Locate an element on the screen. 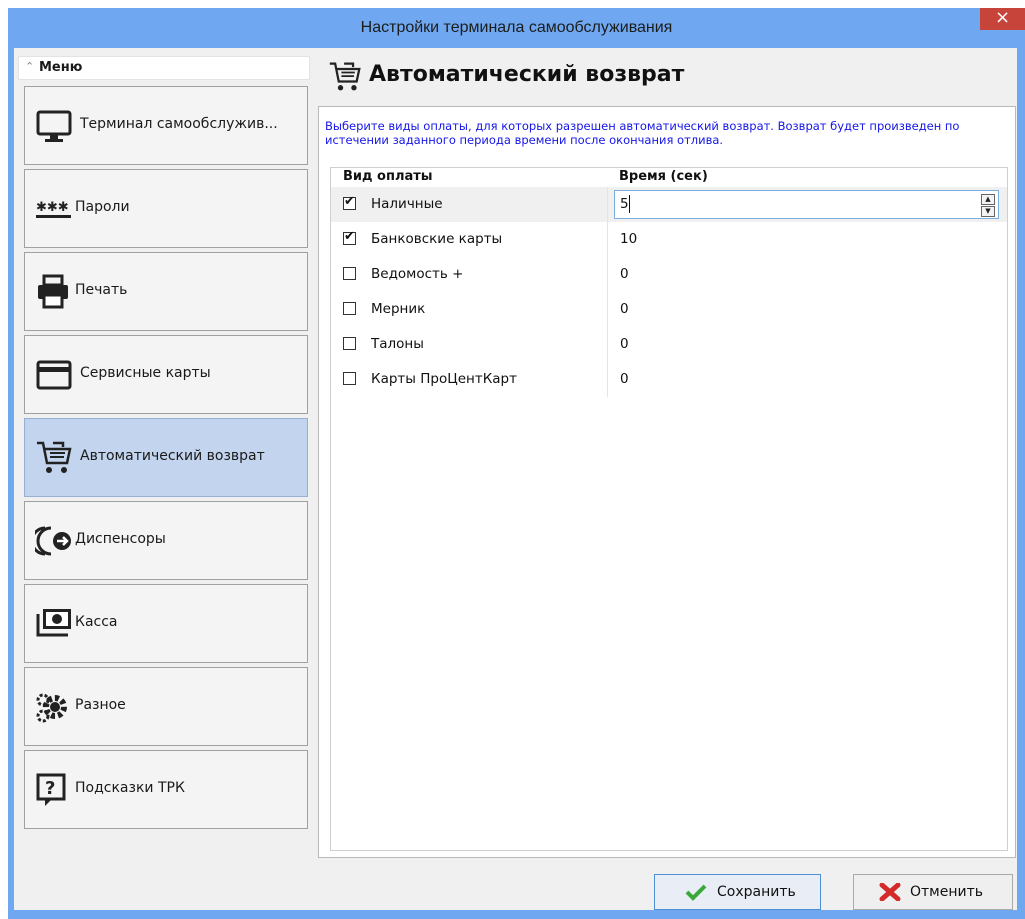  table-row: Ведомость + 0 is located at coordinates (669, 274).